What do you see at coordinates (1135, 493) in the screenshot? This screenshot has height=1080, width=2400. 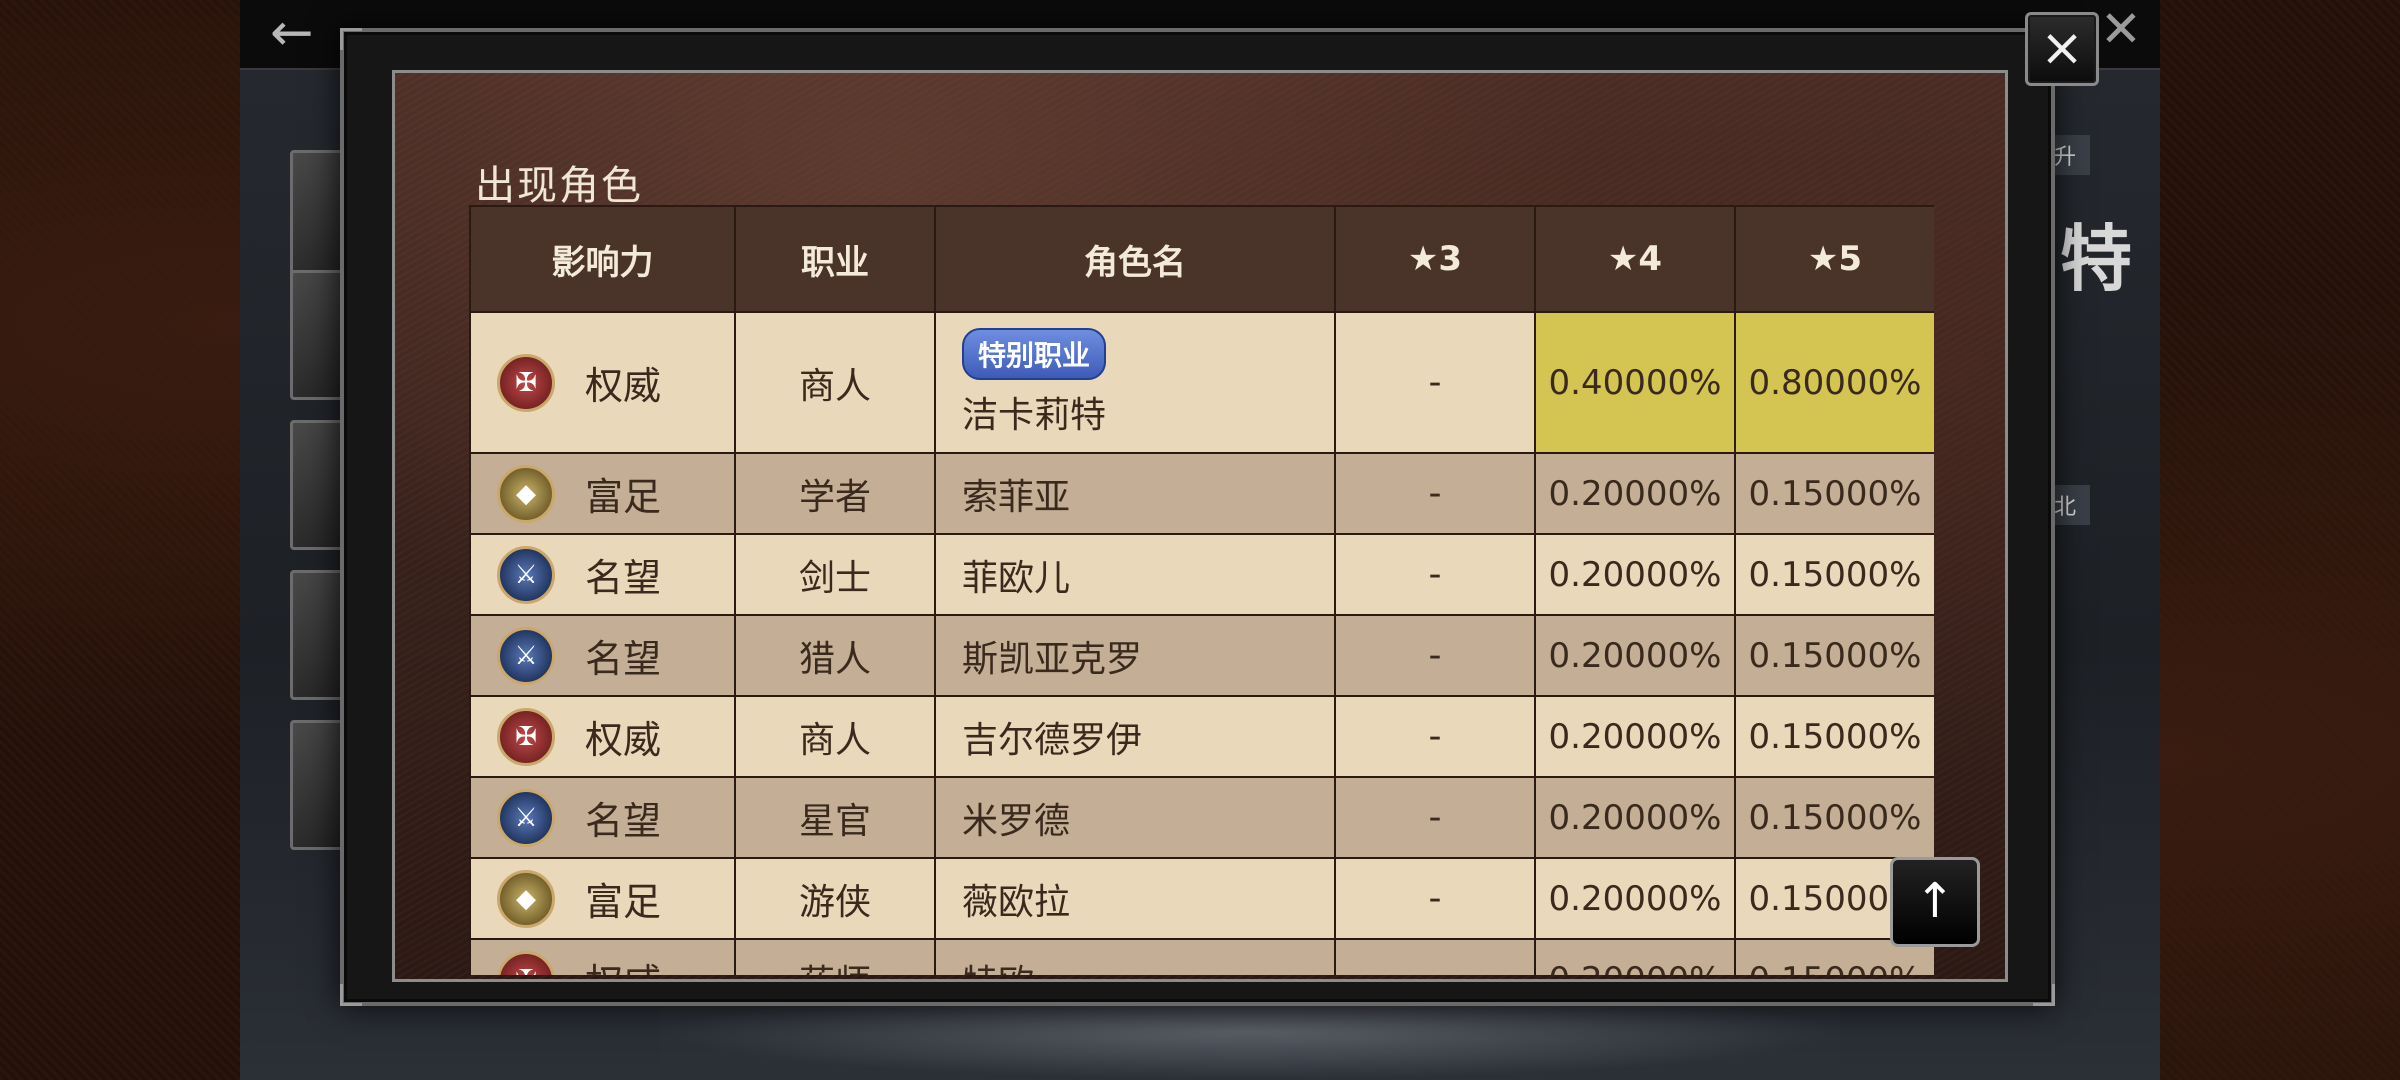 I see `character-name: 索菲亚` at bounding box center [1135, 493].